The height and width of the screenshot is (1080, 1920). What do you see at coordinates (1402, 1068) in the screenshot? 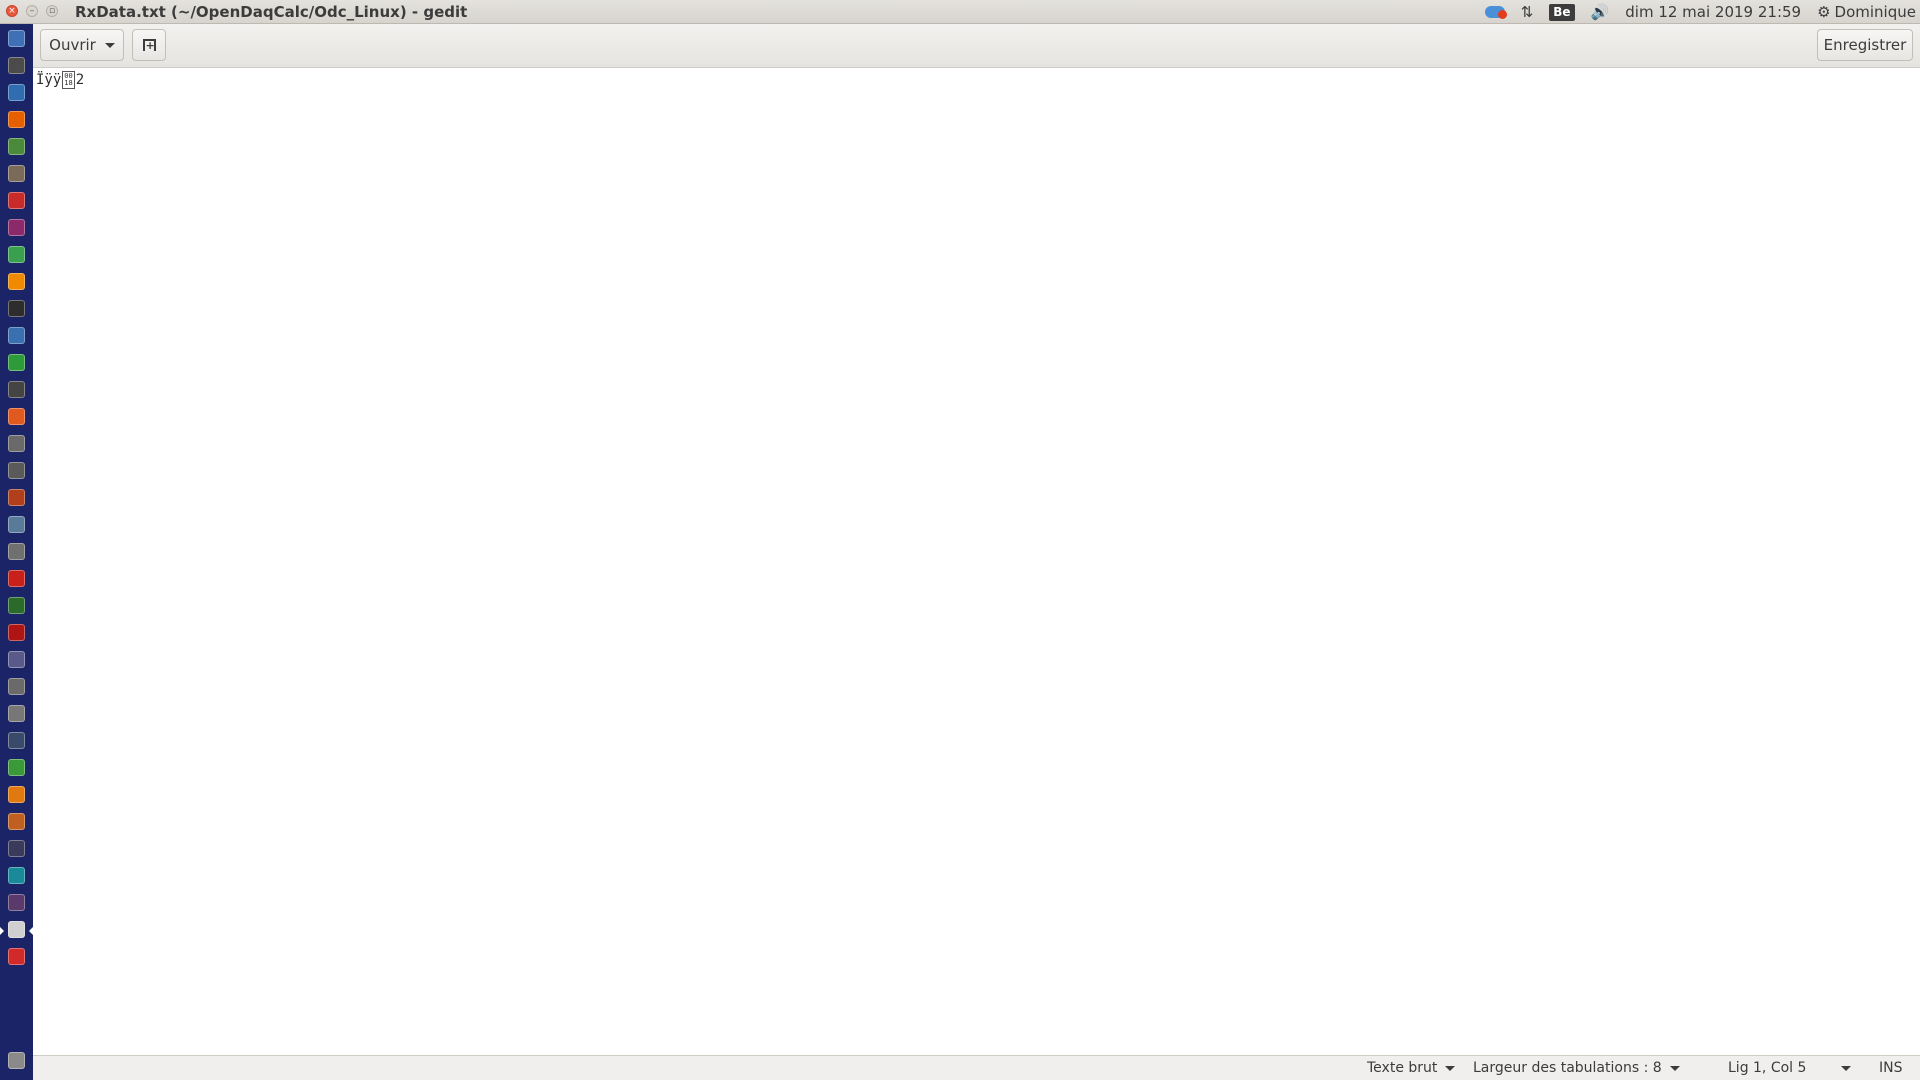
I see `language-label: Texte brut` at bounding box center [1402, 1068].